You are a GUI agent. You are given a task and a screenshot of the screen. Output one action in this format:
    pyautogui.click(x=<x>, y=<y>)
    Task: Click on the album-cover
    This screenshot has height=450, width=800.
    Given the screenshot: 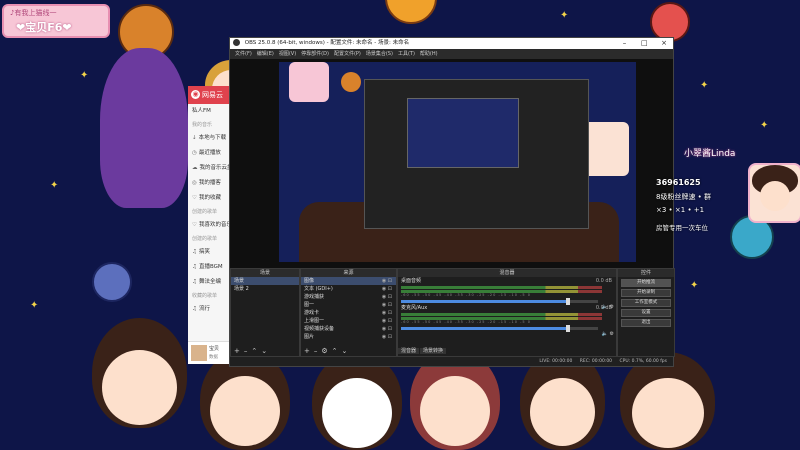 What is the action you would take?
    pyautogui.click(x=199, y=353)
    